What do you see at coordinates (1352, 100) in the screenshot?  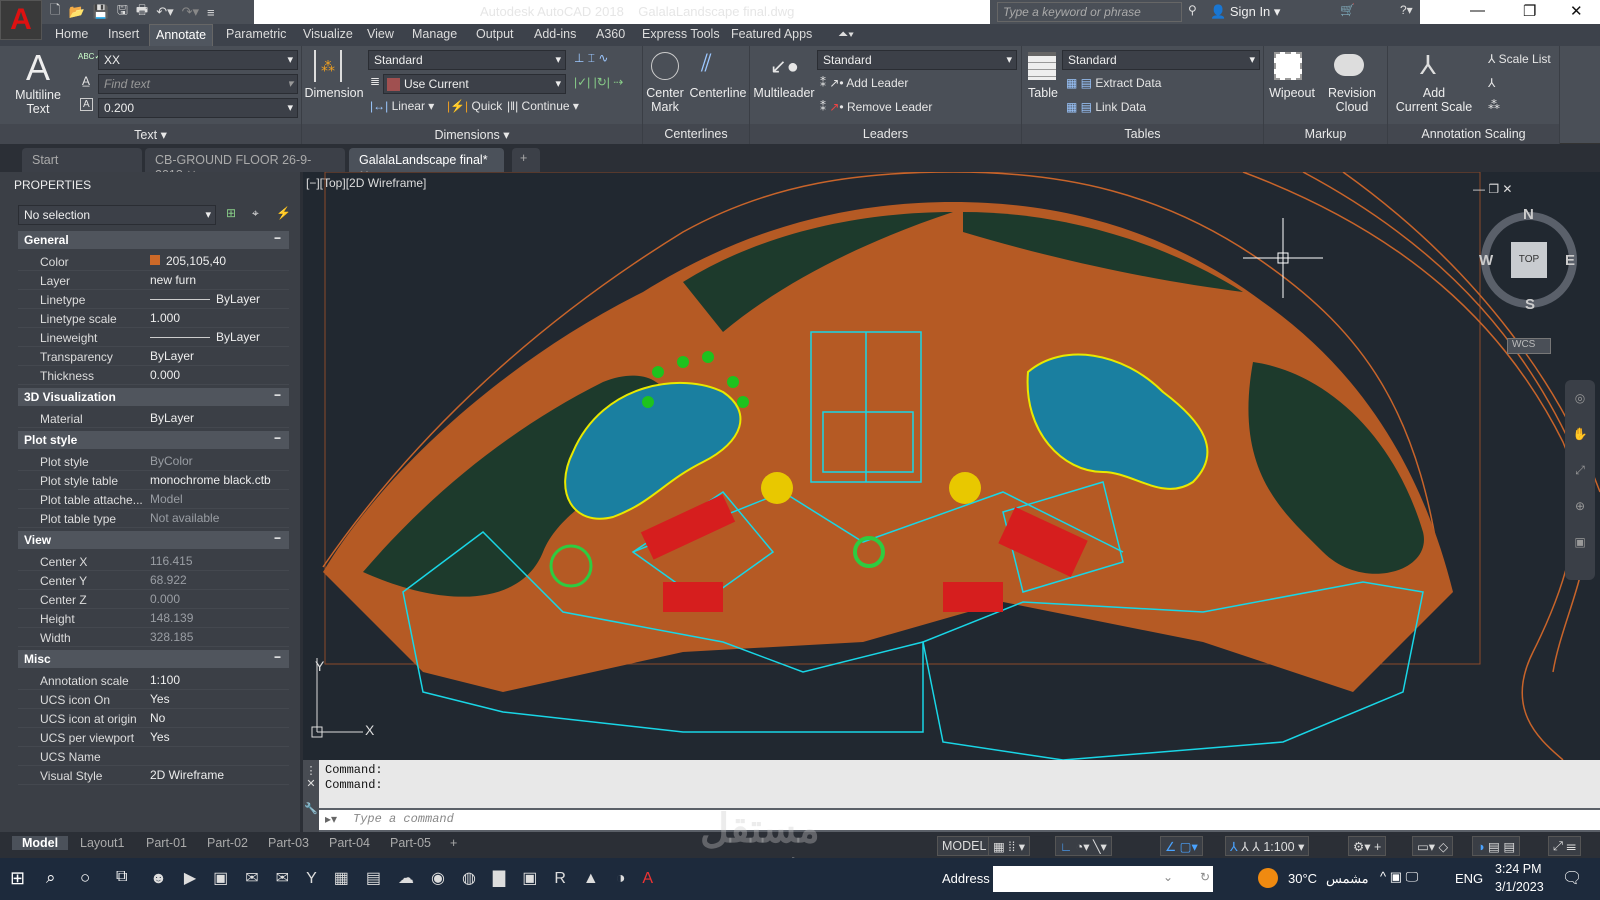 I see `revision-cloud-button: Revision Cloud` at bounding box center [1352, 100].